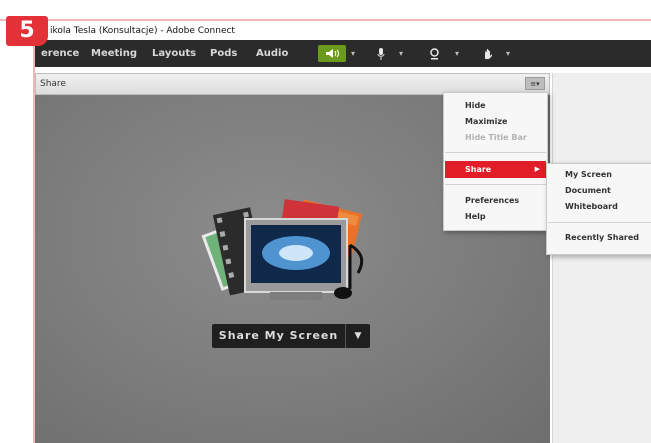 The height and width of the screenshot is (443, 651). What do you see at coordinates (353, 53) in the screenshot?
I see `speaker-options-chevron-icon: ▾` at bounding box center [353, 53].